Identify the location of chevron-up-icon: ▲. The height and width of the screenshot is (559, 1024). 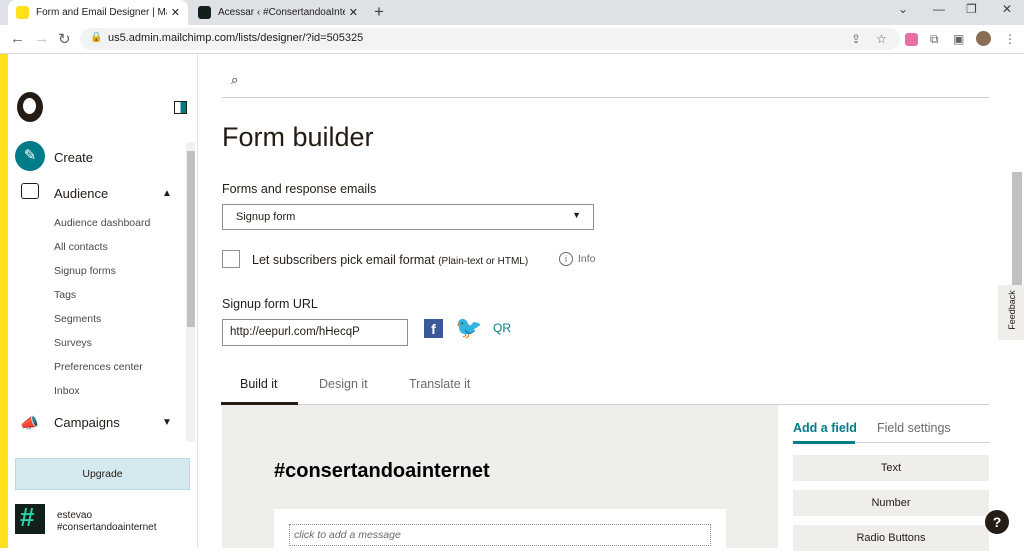
(167, 193).